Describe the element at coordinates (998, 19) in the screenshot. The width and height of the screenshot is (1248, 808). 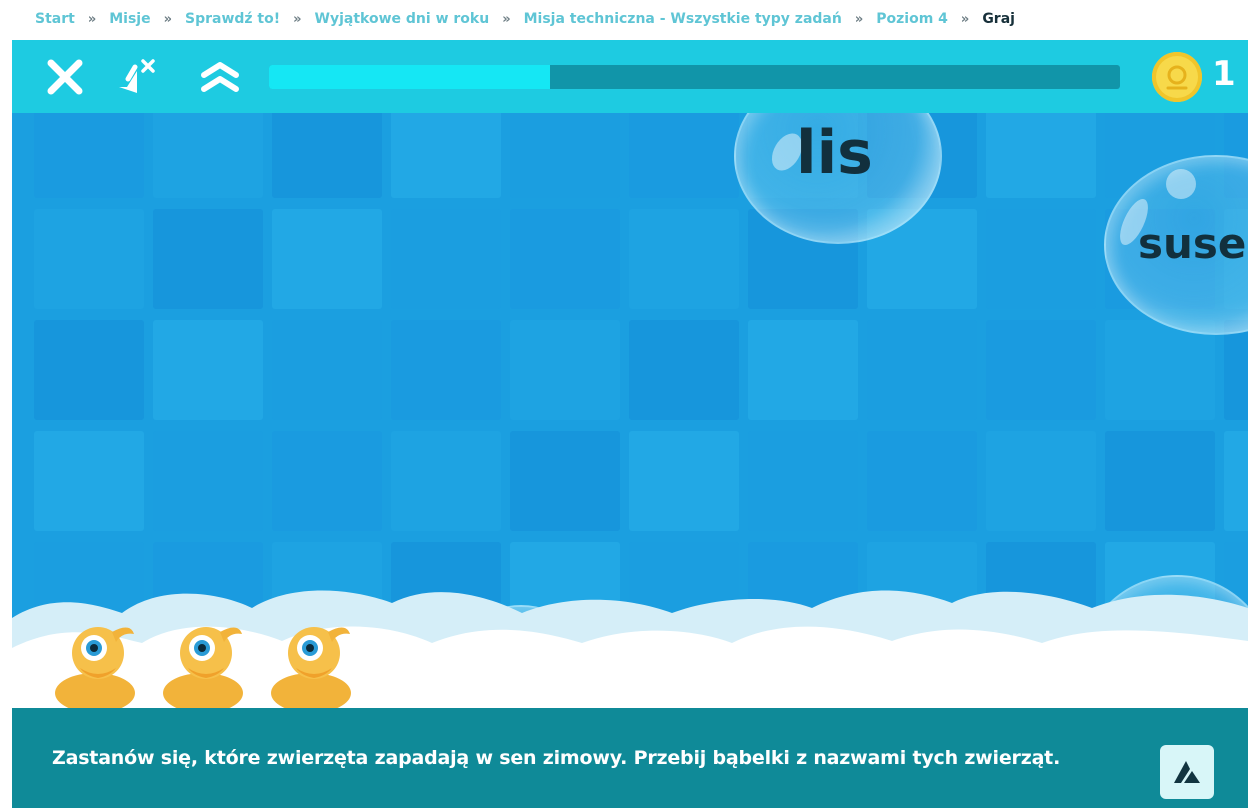
I see `breadcrumb-current: Graj` at that location.